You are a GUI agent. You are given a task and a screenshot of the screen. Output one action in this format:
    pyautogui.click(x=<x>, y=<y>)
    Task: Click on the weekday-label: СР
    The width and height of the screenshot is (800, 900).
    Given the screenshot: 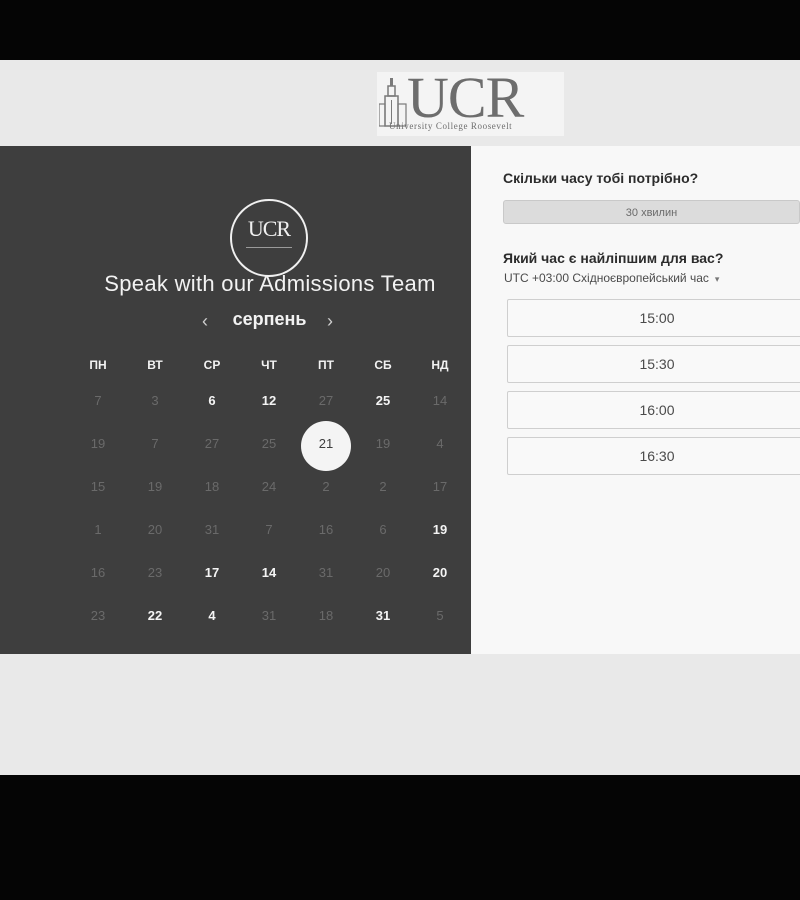 What is the action you would take?
    pyautogui.click(x=212, y=365)
    